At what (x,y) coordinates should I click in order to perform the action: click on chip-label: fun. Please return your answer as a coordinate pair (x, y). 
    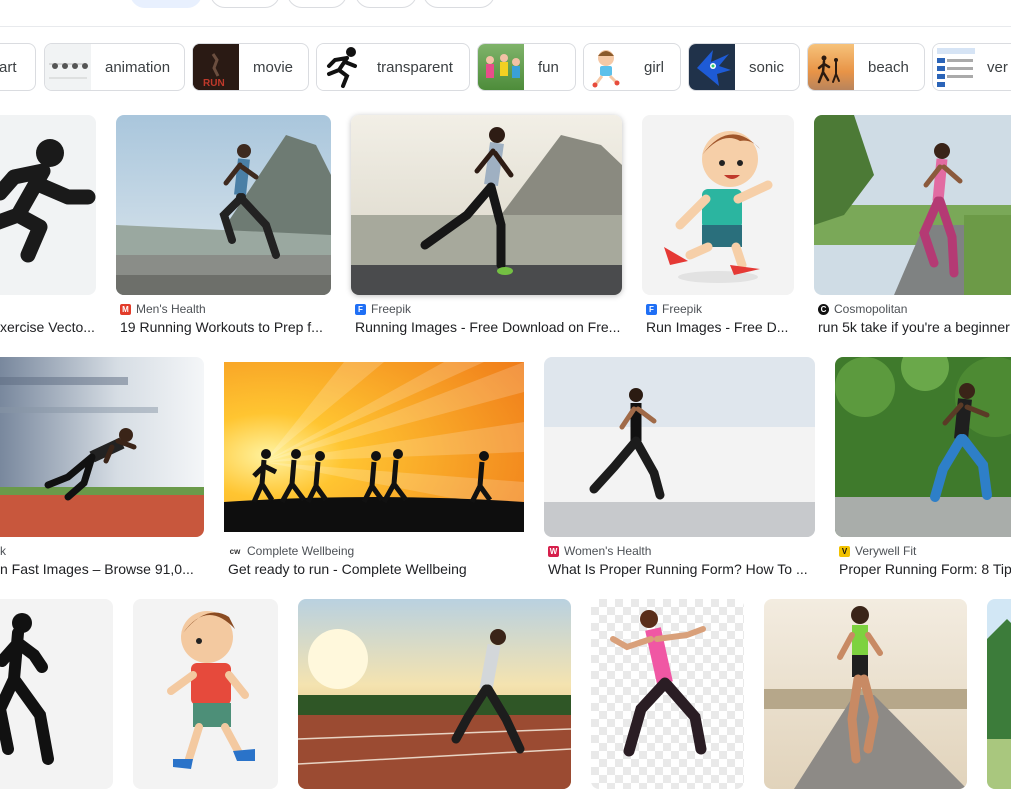
    Looking at the image, I should click on (548, 67).